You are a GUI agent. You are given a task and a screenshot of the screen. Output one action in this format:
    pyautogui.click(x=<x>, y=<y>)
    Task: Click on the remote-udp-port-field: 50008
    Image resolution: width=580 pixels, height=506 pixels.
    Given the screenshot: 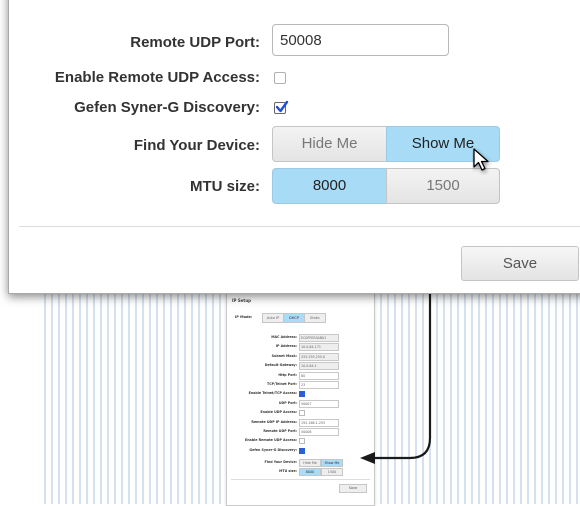 What is the action you would take?
    pyautogui.click(x=360, y=40)
    